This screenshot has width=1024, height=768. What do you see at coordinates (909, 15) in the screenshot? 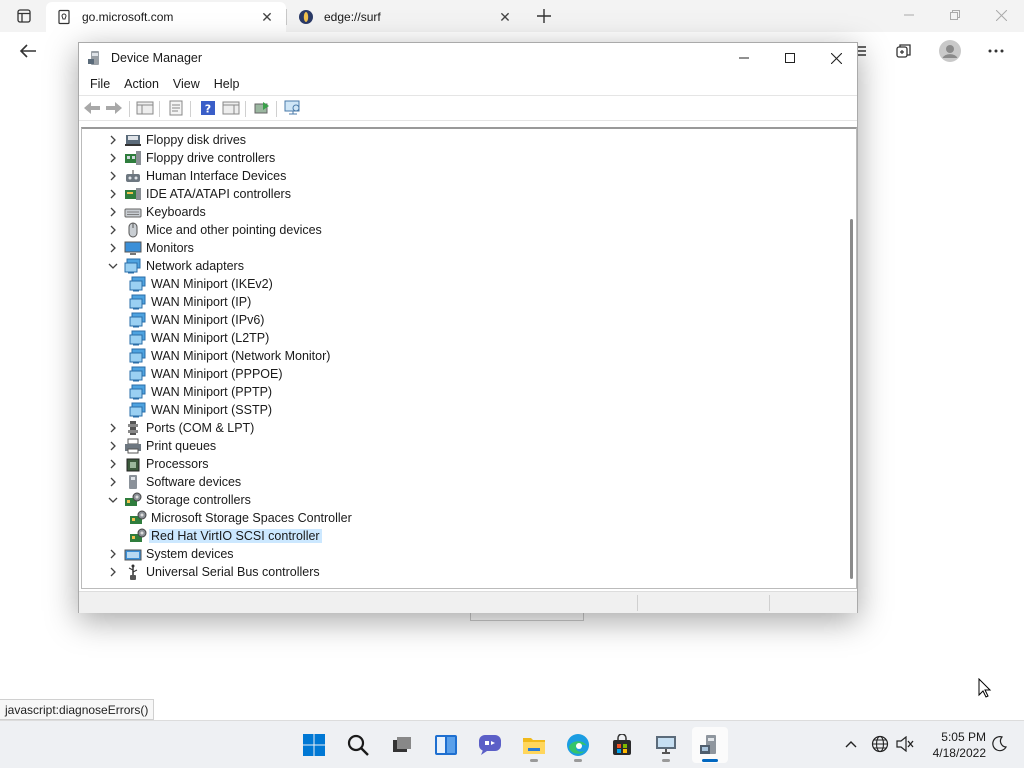
I see `browser-minimize-button` at bounding box center [909, 15].